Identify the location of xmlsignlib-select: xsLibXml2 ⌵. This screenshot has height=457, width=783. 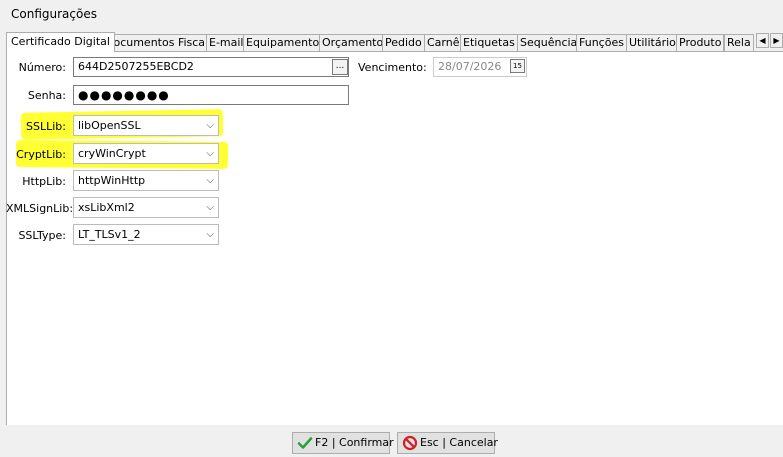
(146, 207).